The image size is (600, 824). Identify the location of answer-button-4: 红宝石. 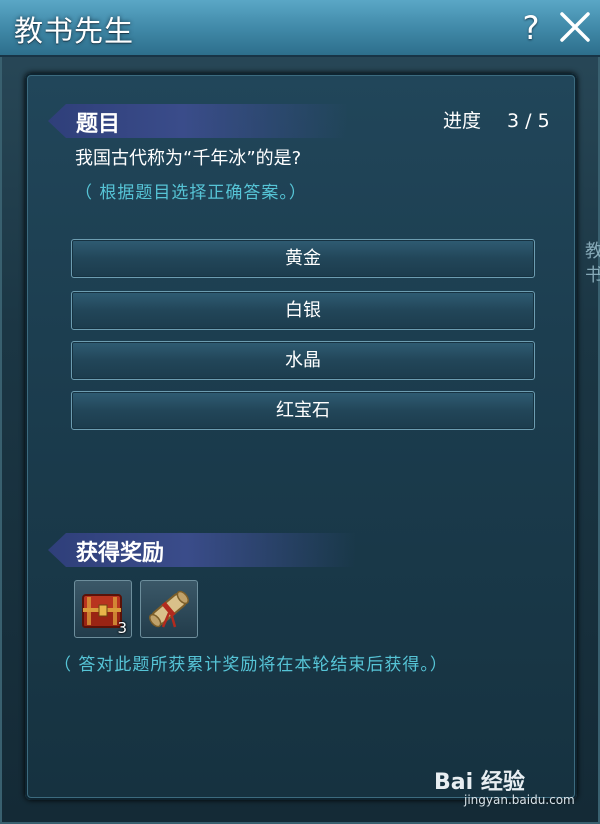
(303, 410).